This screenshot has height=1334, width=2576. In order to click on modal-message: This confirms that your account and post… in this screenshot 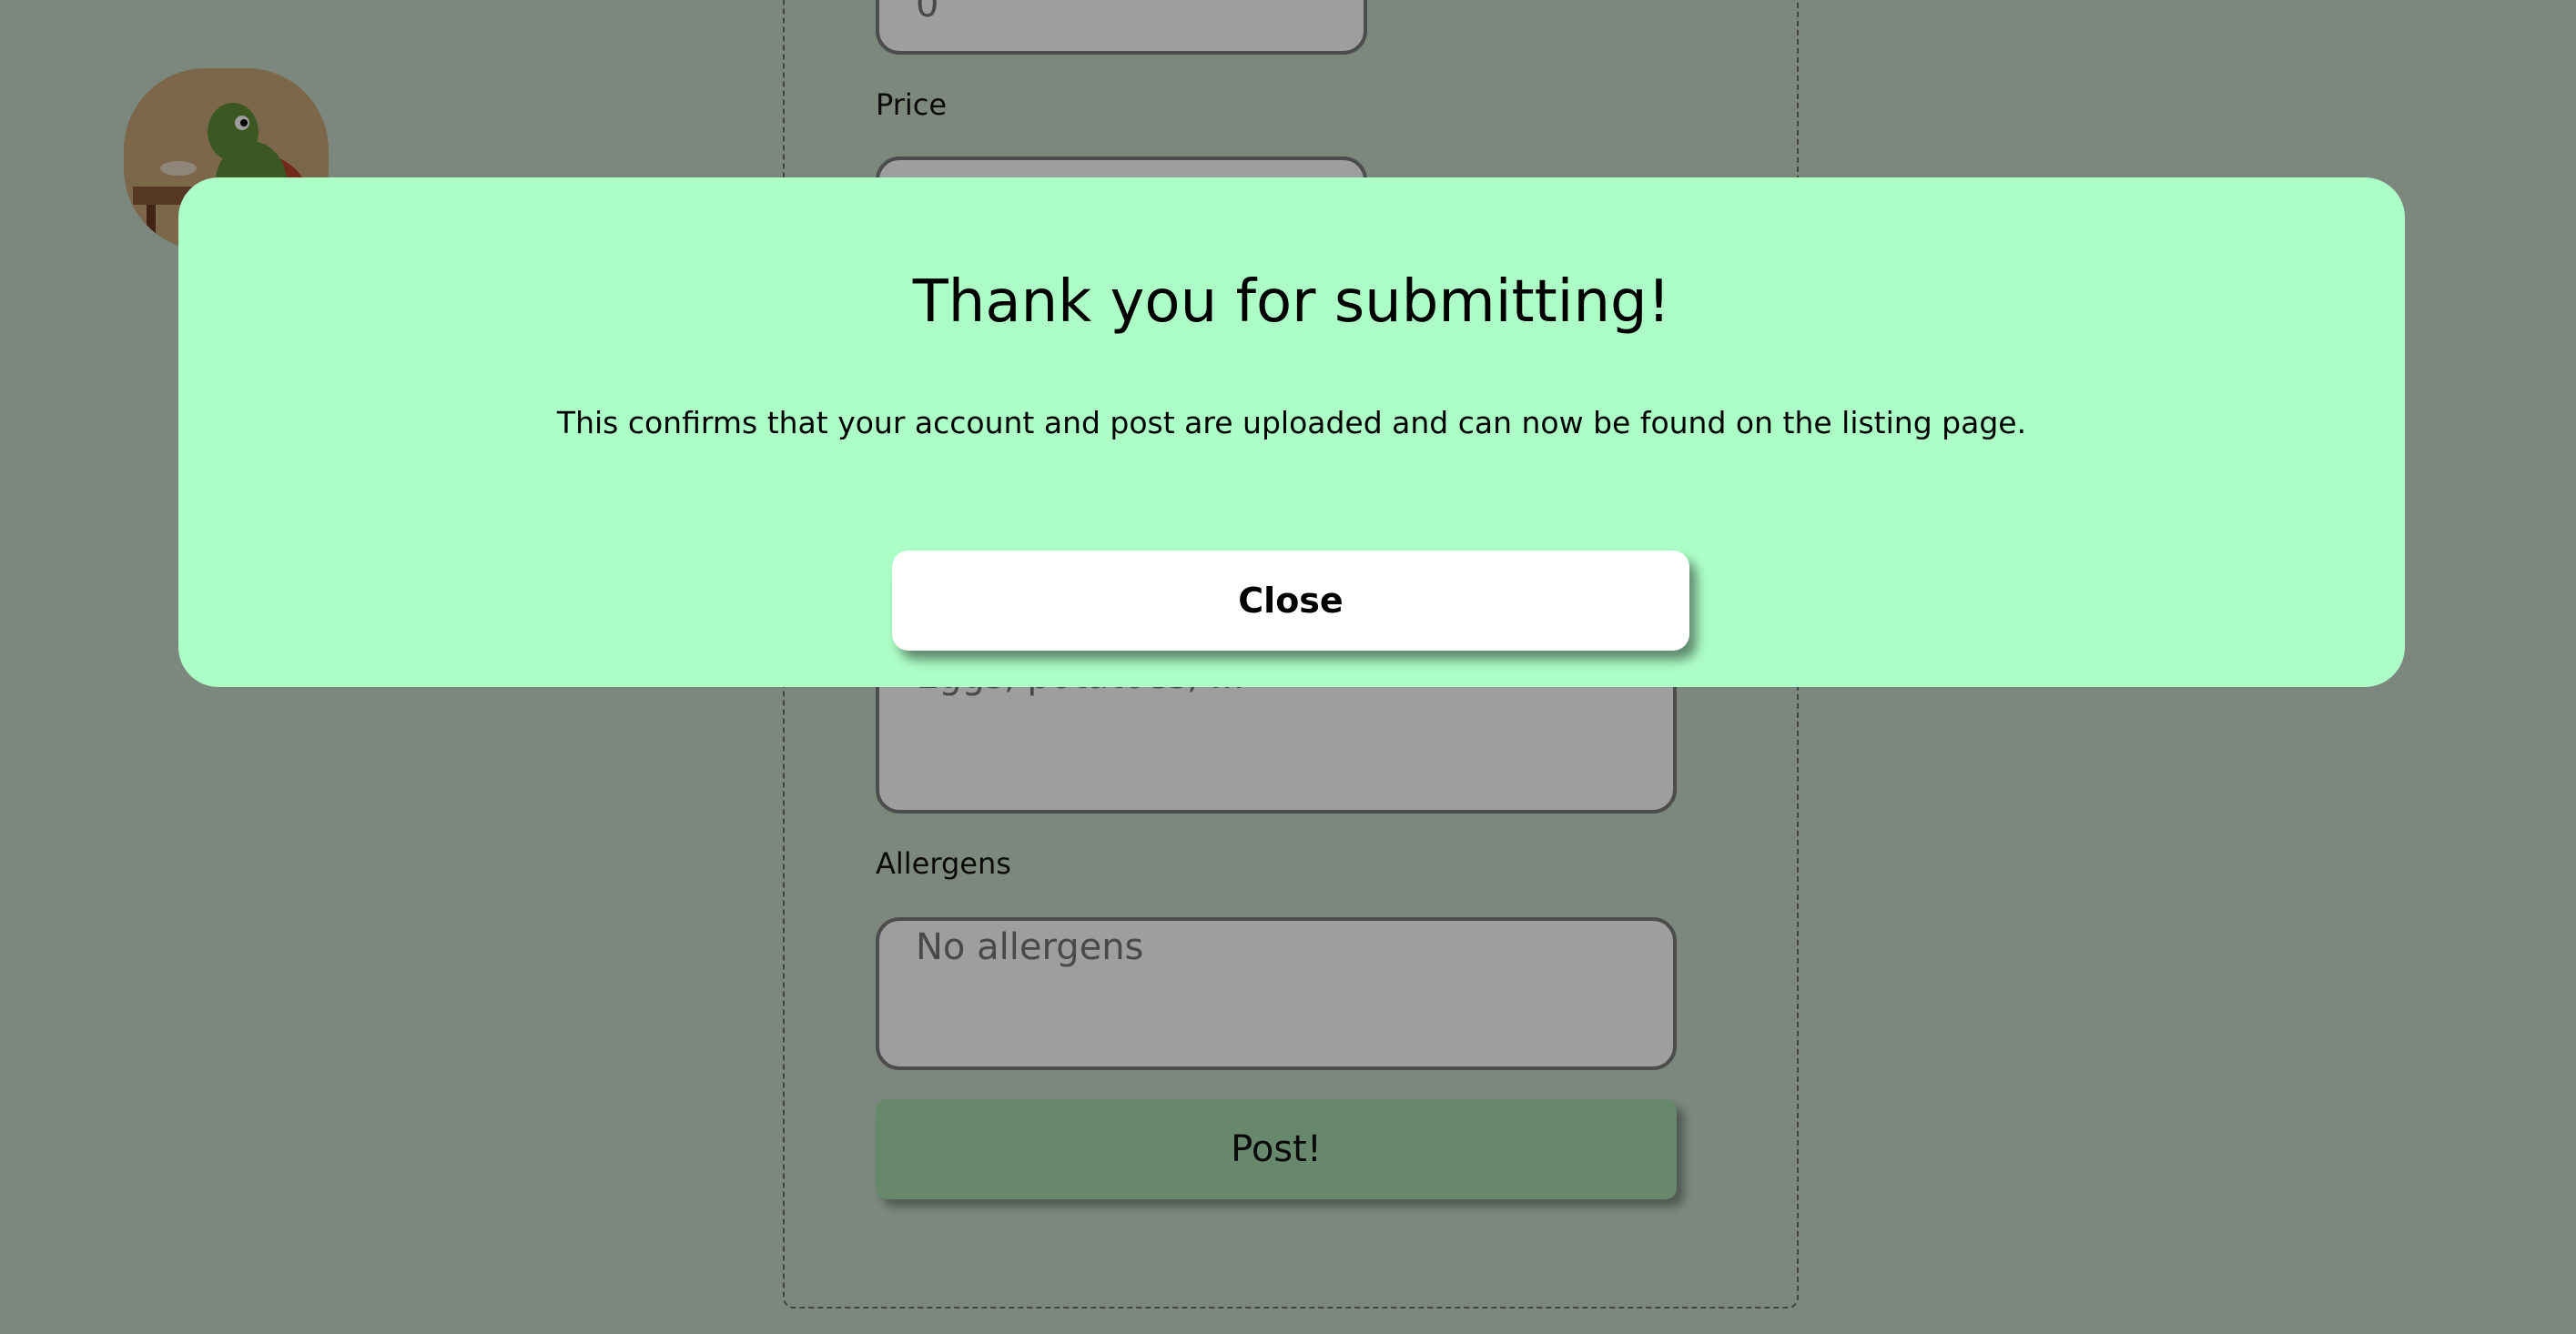, I will do `click(1291, 423)`.